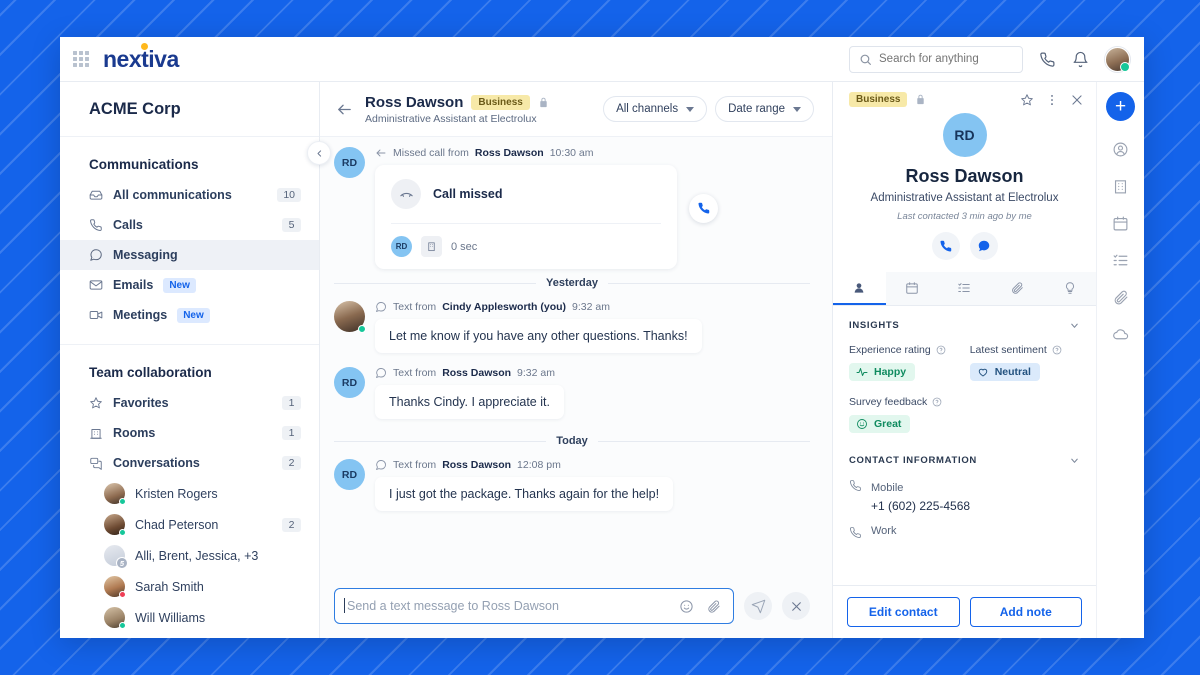 The width and height of the screenshot is (1200, 675). What do you see at coordinates (189, 285) in the screenshot?
I see `sidebar-item-emails: Emails New` at bounding box center [189, 285].